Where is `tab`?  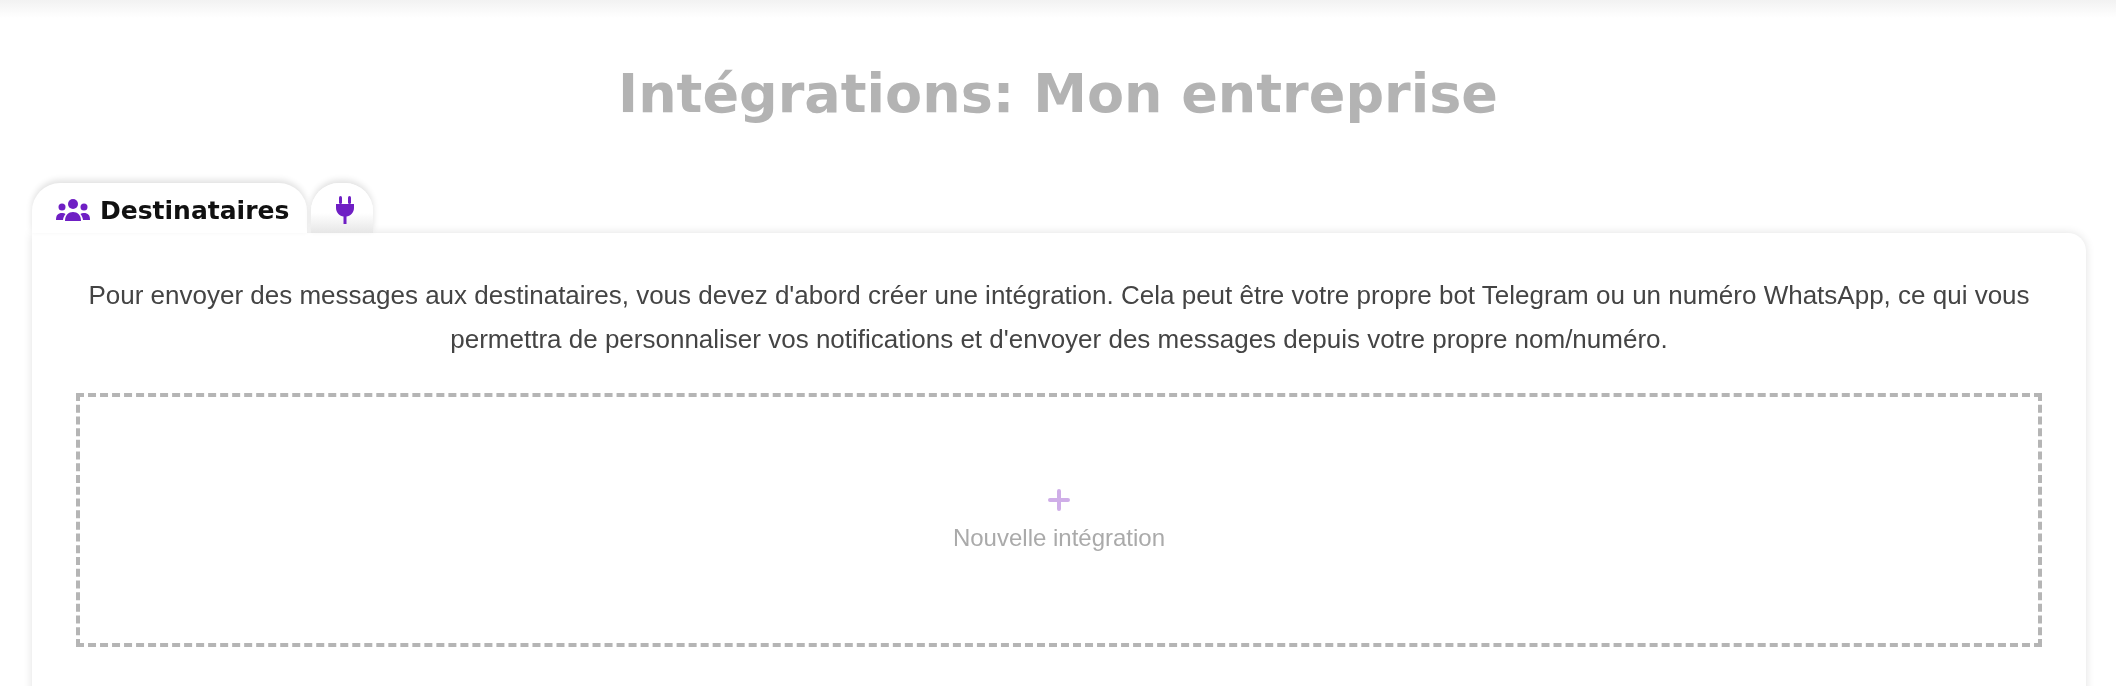 tab is located at coordinates (342, 208).